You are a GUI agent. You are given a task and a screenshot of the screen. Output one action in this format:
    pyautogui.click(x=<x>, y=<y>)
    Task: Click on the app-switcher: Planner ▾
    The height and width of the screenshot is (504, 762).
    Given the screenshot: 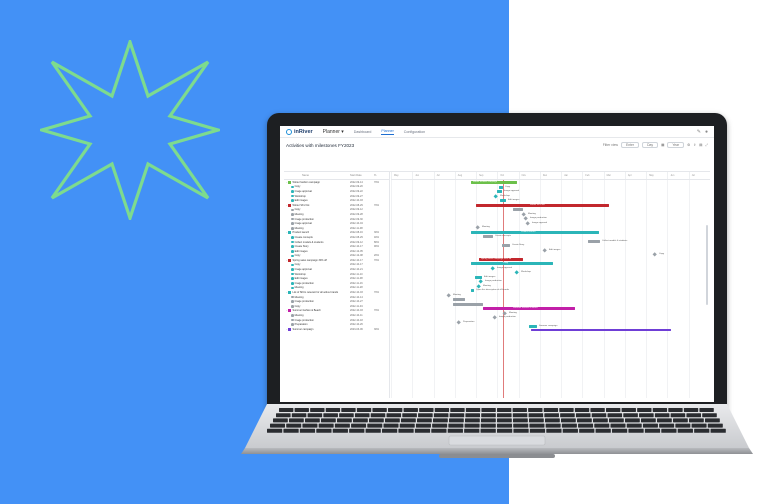 What is the action you would take?
    pyautogui.click(x=333, y=132)
    